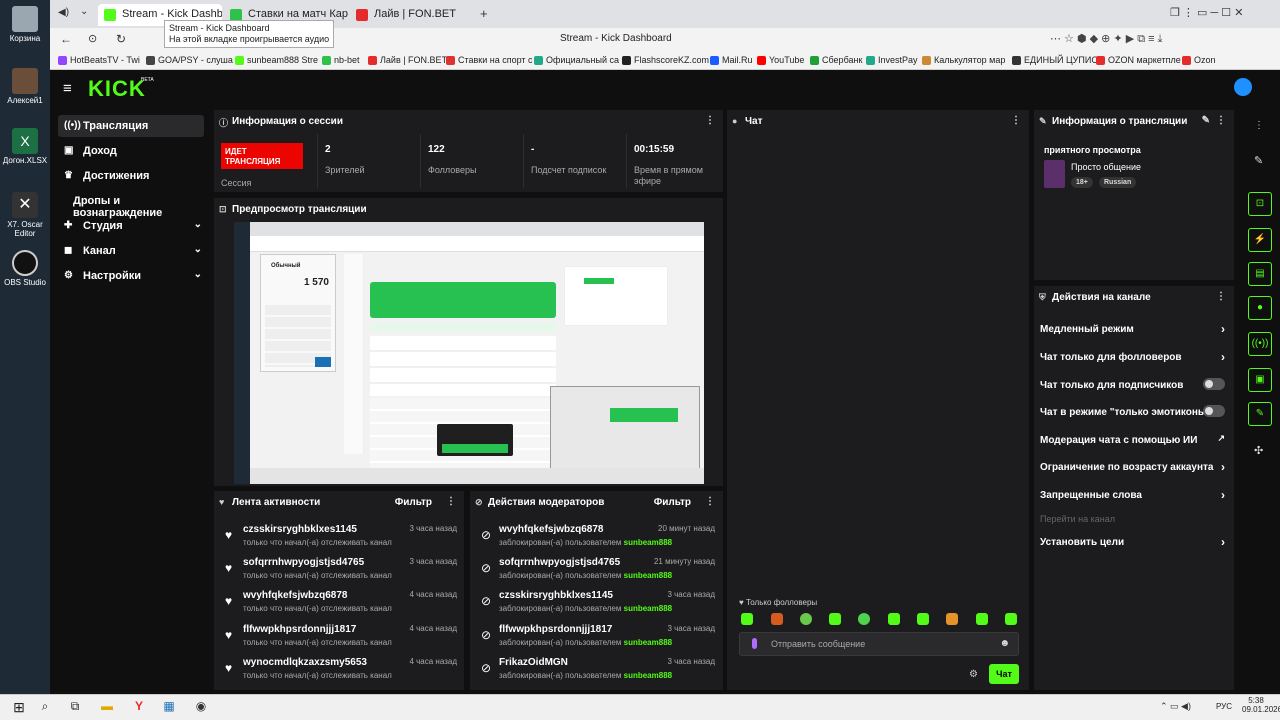 Image resolution: width=1280 pixels, height=720 pixels. I want to click on back-icon: ←, so click(66, 39).